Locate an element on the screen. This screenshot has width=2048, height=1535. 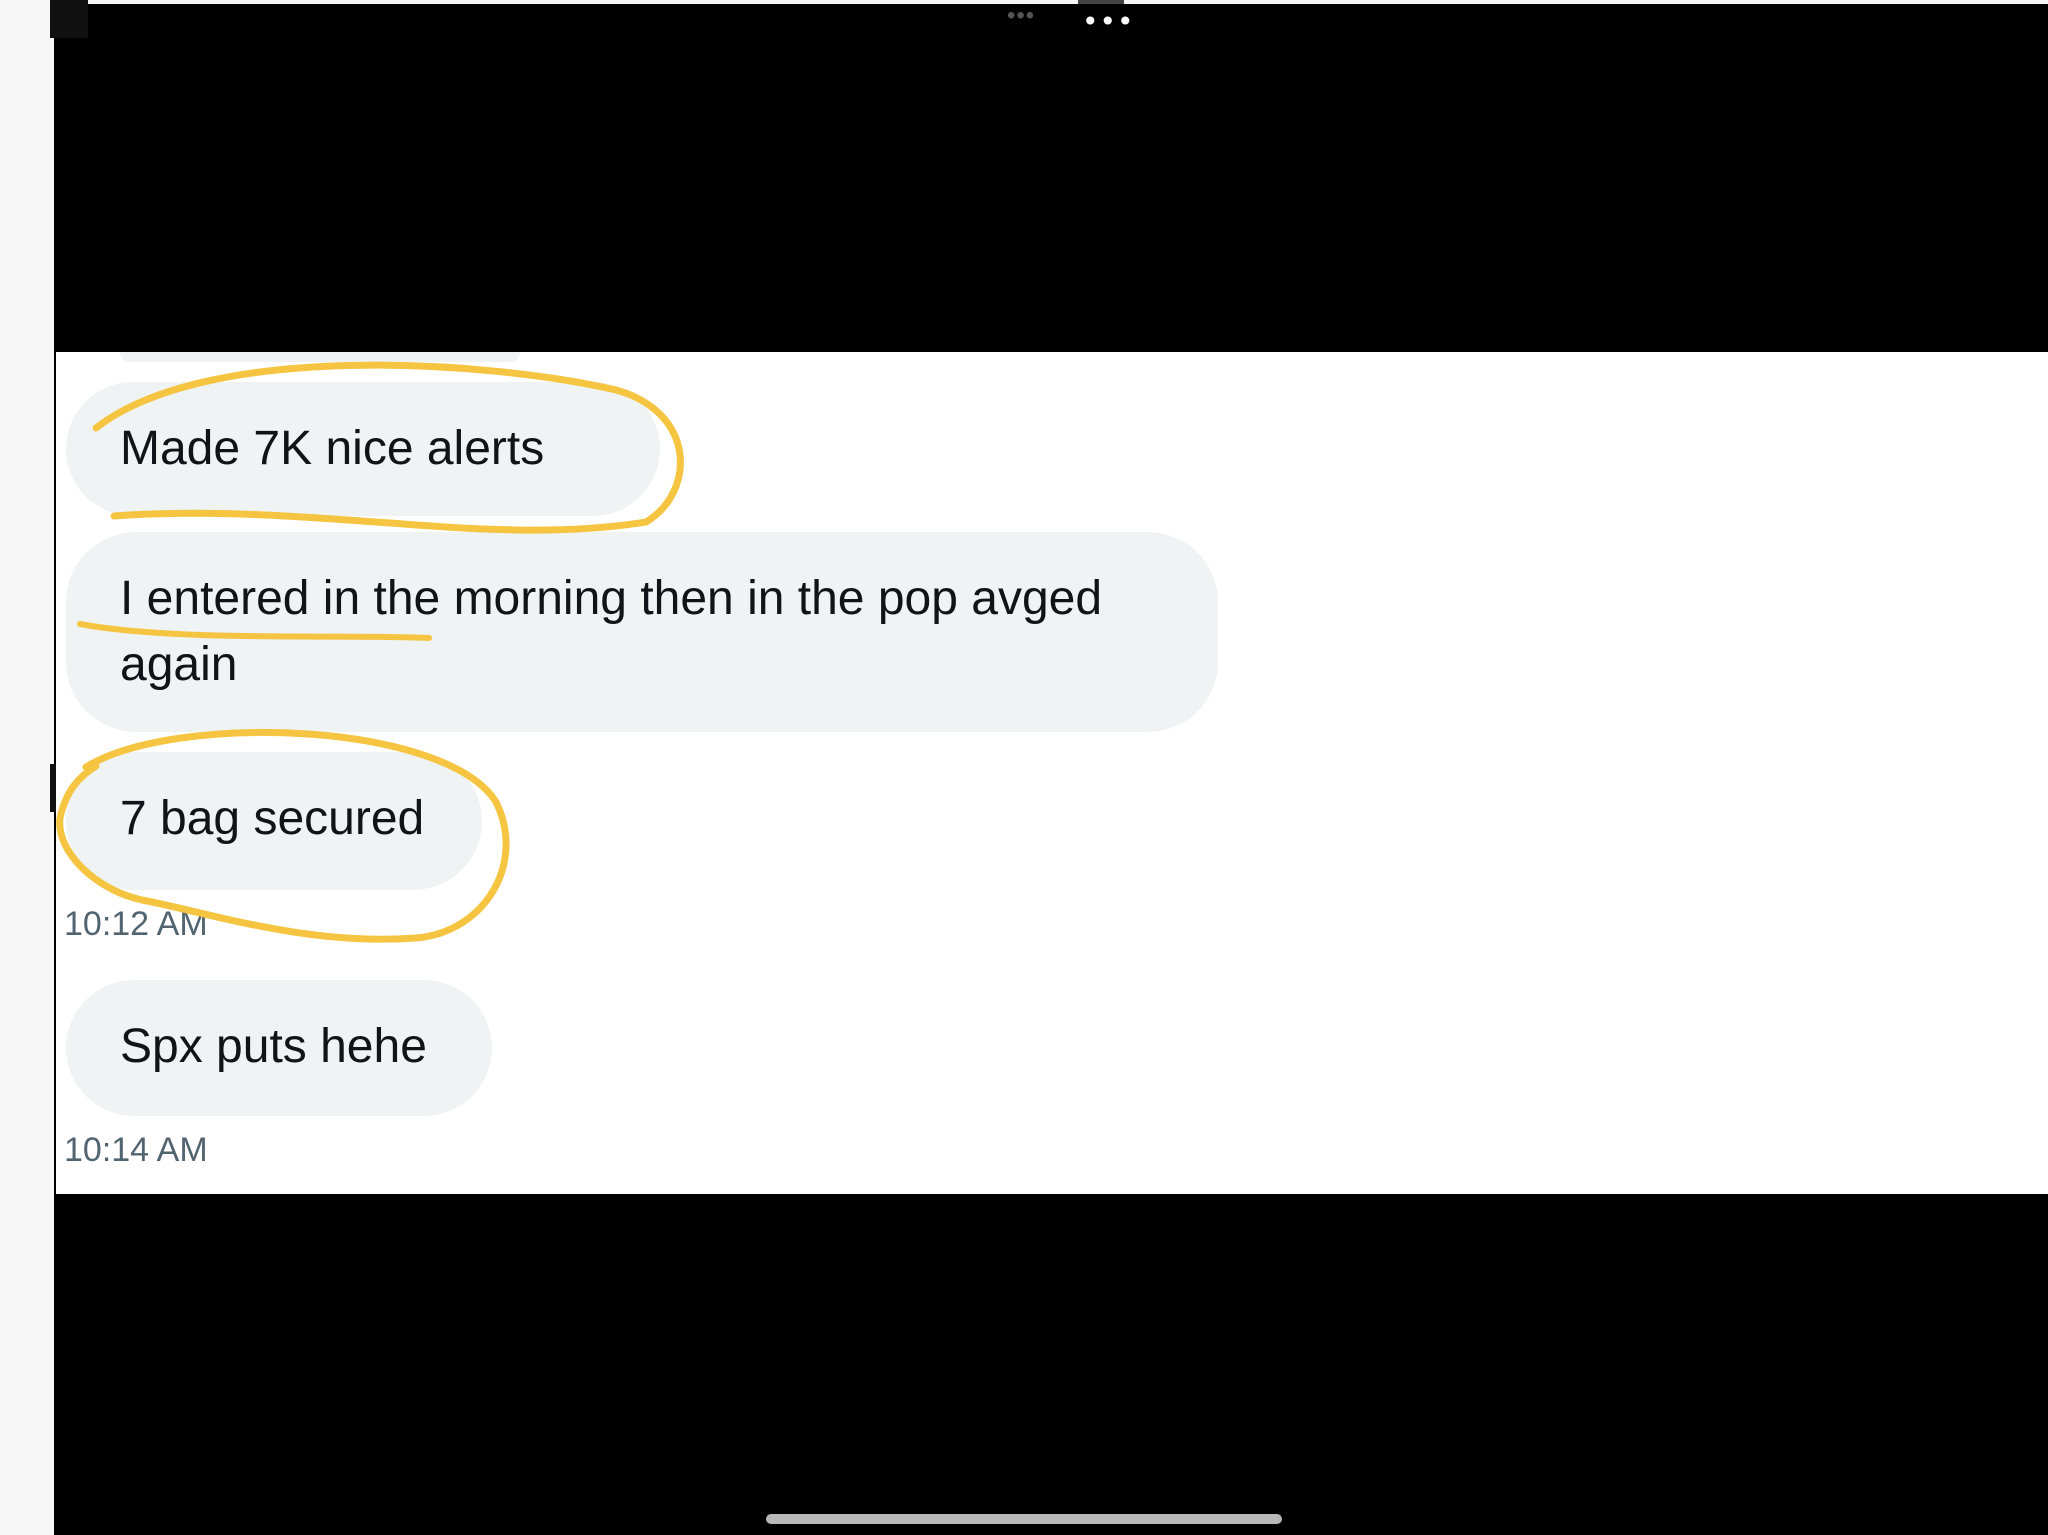
message-bubble: Made 7K nice alerts is located at coordinates (363, 449).